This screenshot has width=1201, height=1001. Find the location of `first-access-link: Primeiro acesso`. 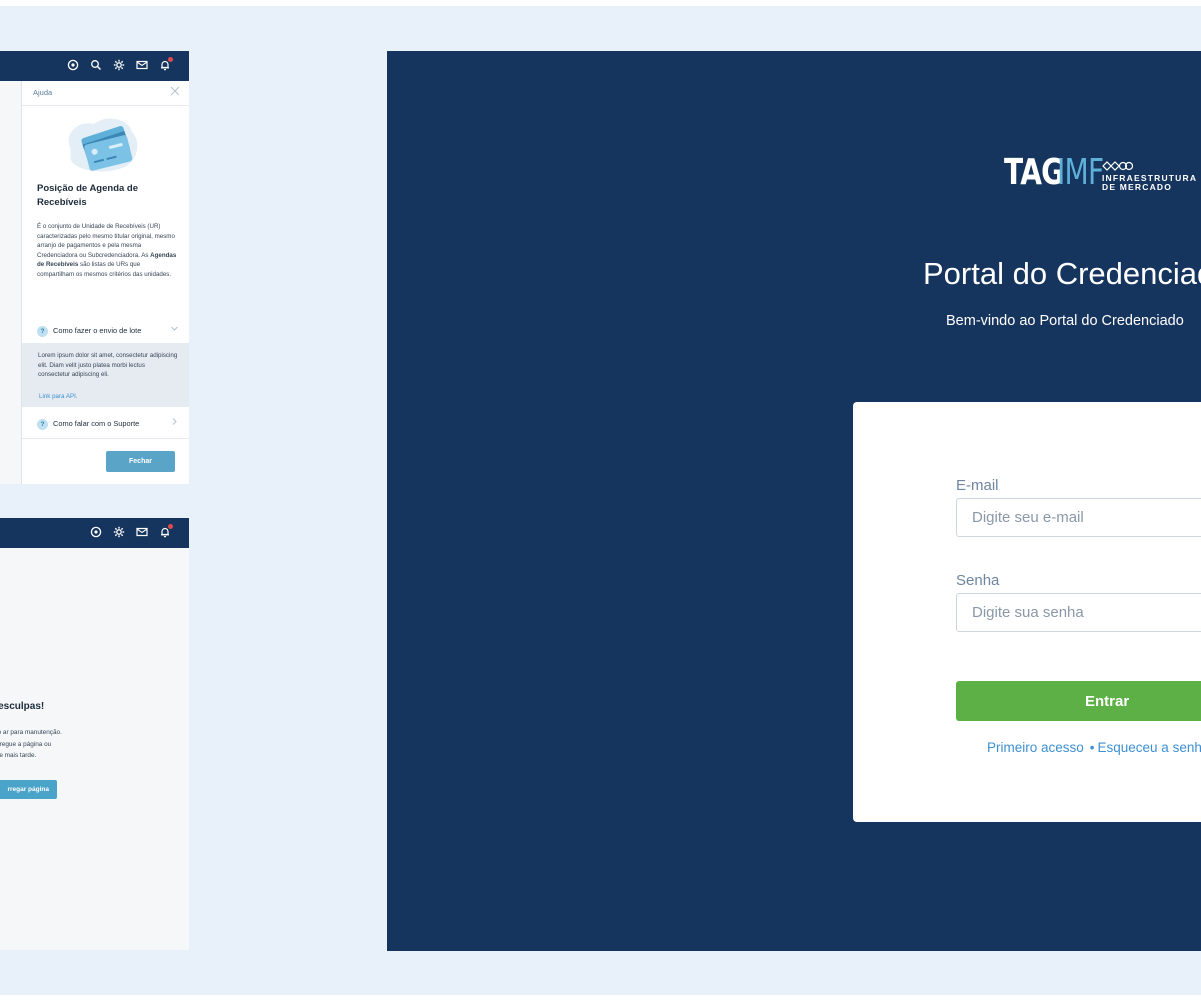

first-access-link: Primeiro acesso is located at coordinates (1035, 747).